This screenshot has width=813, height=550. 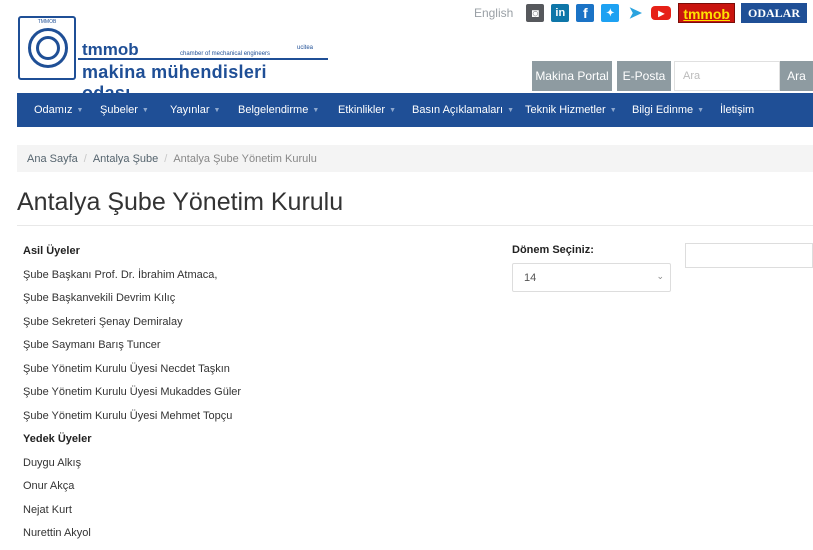 What do you see at coordinates (128, 415) in the screenshot?
I see `member-item: Şube Yönetim Kurulu Üyesi Mehmet Topçu` at bounding box center [128, 415].